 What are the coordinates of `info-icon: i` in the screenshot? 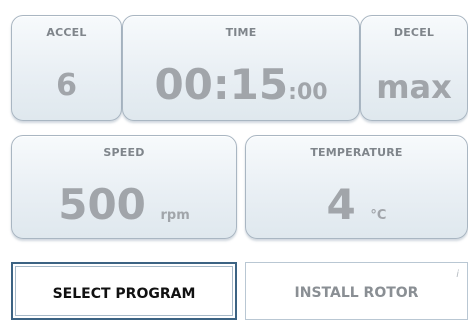 It's located at (457, 274).